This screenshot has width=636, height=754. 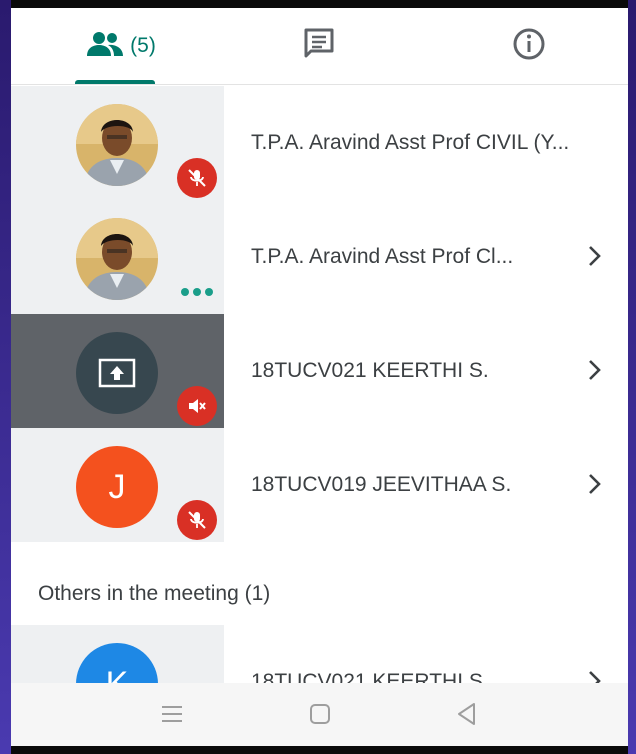 What do you see at coordinates (115, 82) in the screenshot?
I see `active-tab-indicator` at bounding box center [115, 82].